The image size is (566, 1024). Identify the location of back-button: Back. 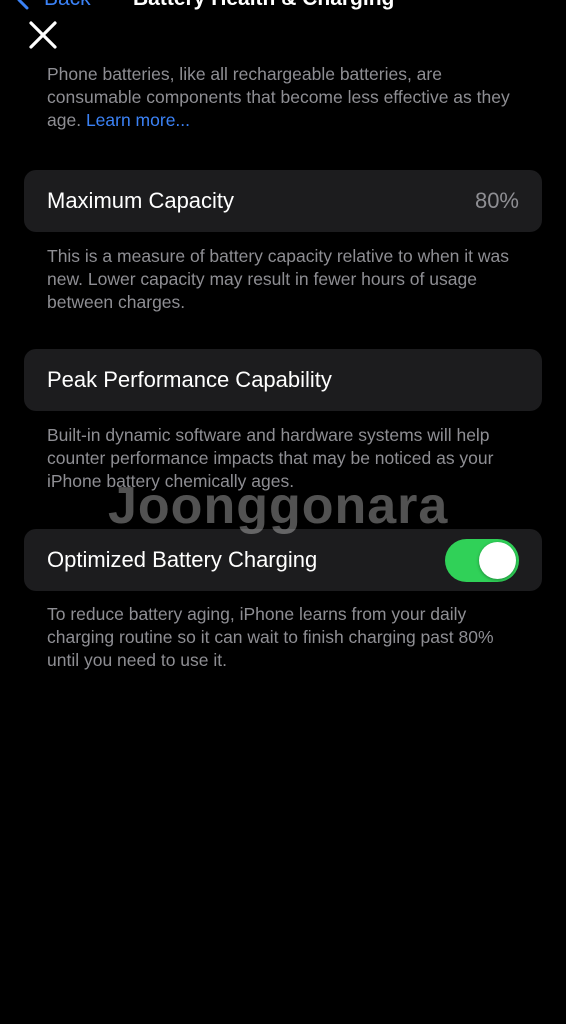
(67, 6).